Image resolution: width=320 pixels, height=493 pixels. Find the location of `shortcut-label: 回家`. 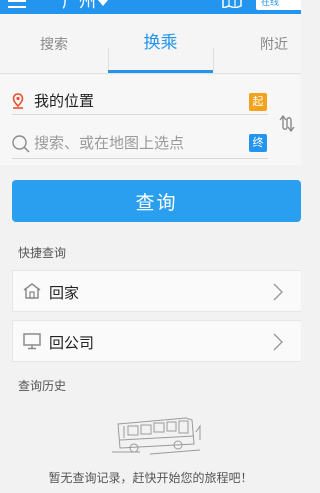

shortcut-label: 回家 is located at coordinates (64, 293).